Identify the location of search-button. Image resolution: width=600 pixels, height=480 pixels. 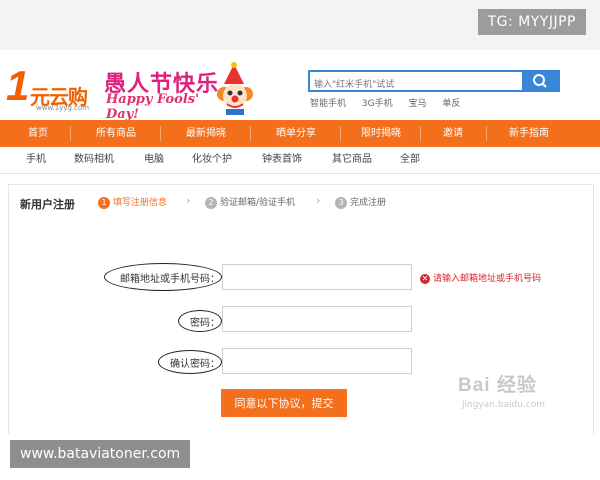
(541, 81).